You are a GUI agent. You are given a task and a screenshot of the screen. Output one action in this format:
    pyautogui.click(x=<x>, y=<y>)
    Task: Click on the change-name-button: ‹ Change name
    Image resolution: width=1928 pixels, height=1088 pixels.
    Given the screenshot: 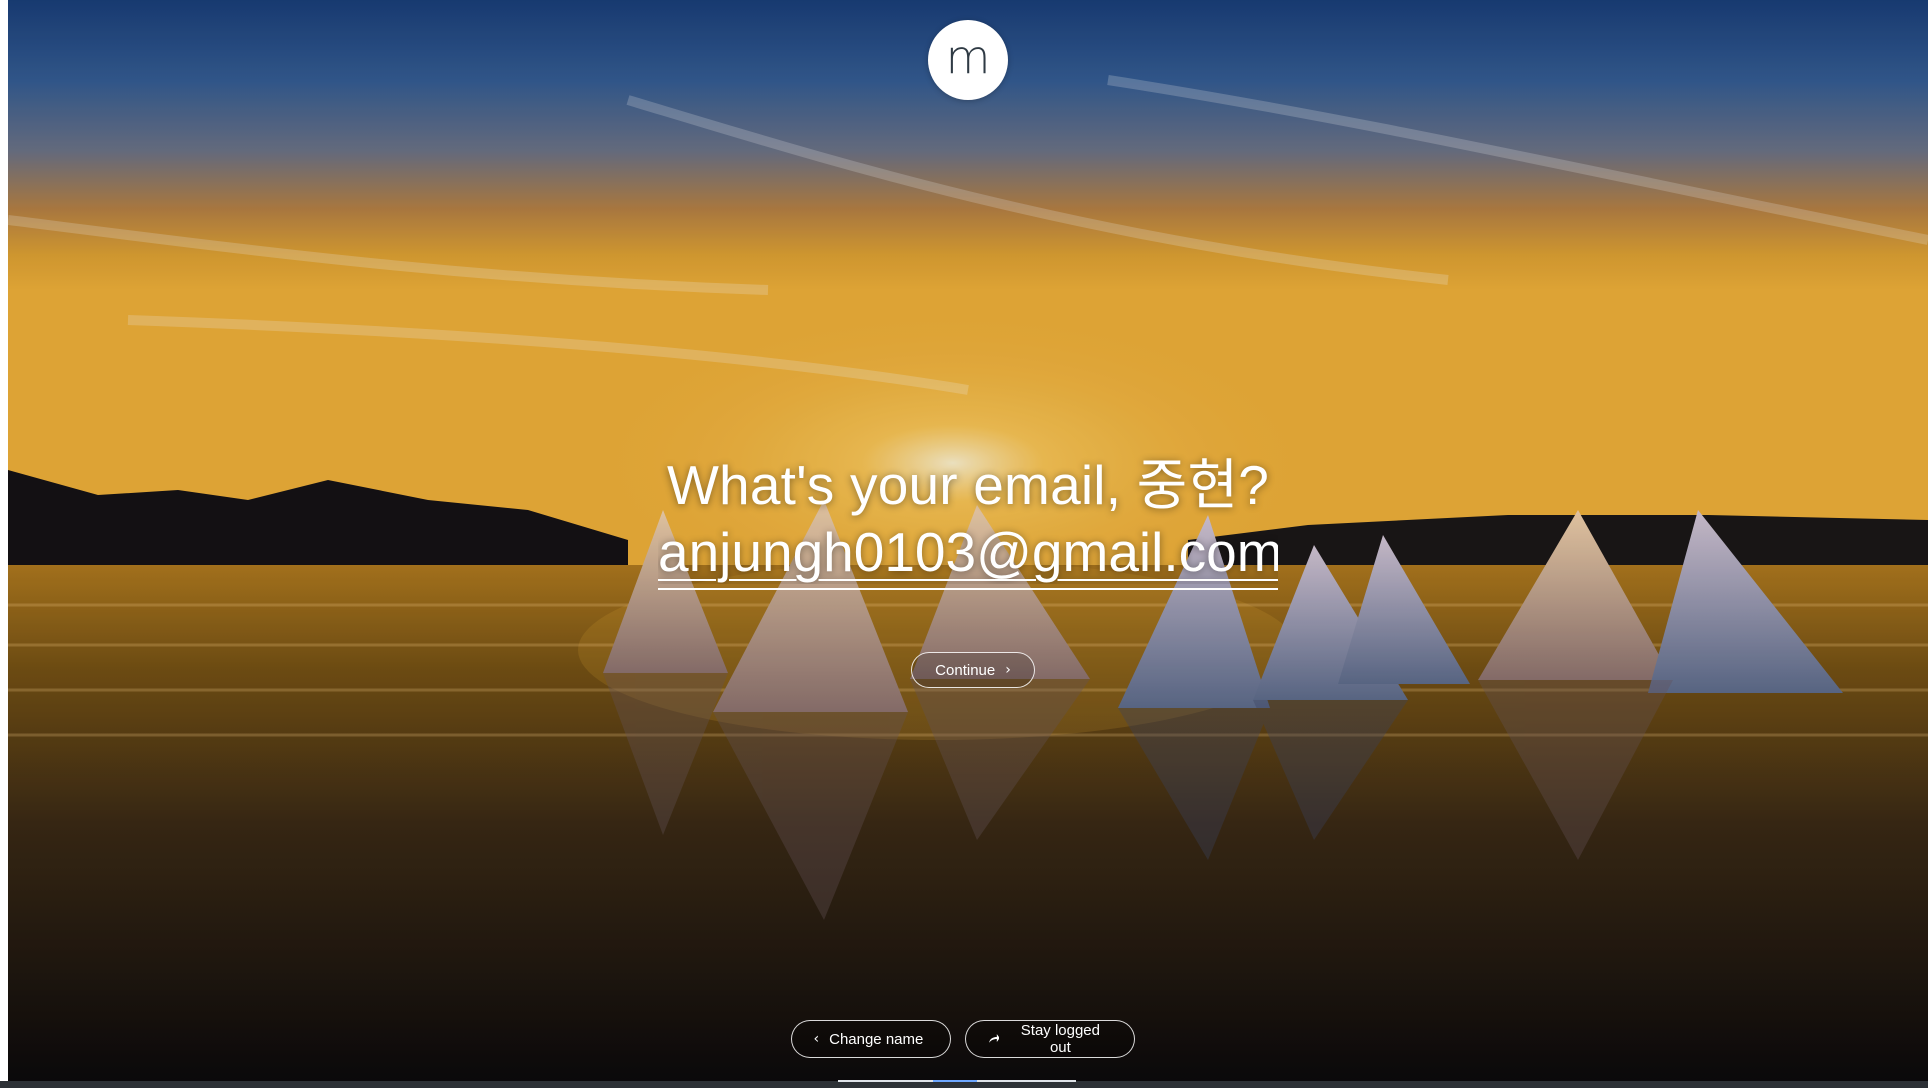 What is the action you would take?
    pyautogui.click(x=870, y=1039)
    